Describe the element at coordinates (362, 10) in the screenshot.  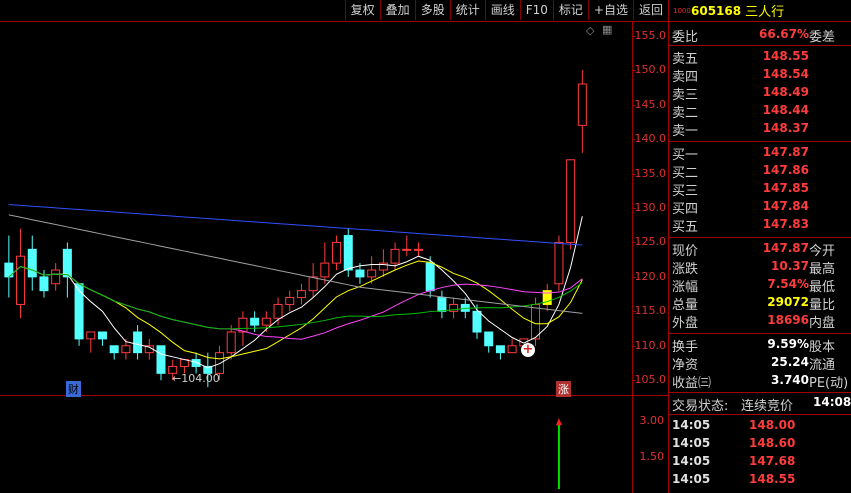
I see `toolbar-button-0: 复权` at that location.